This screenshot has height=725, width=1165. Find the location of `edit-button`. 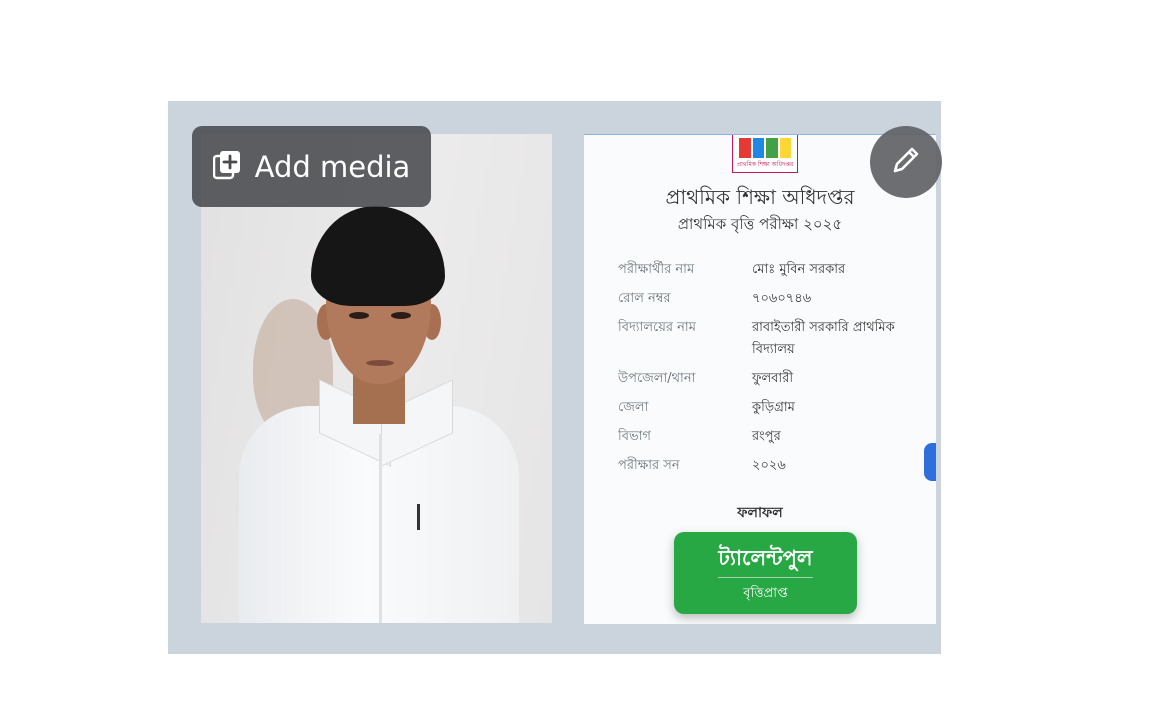

edit-button is located at coordinates (906, 162).